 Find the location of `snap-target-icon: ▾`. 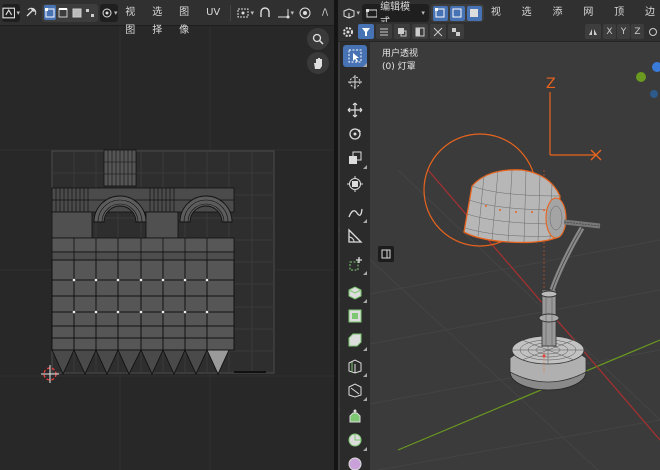

snap-target-icon: ▾ is located at coordinates (285, 13).